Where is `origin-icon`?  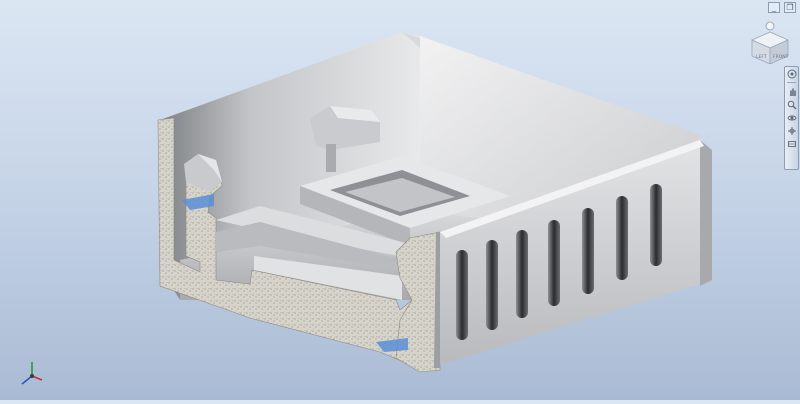 origin-icon is located at coordinates (32, 376).